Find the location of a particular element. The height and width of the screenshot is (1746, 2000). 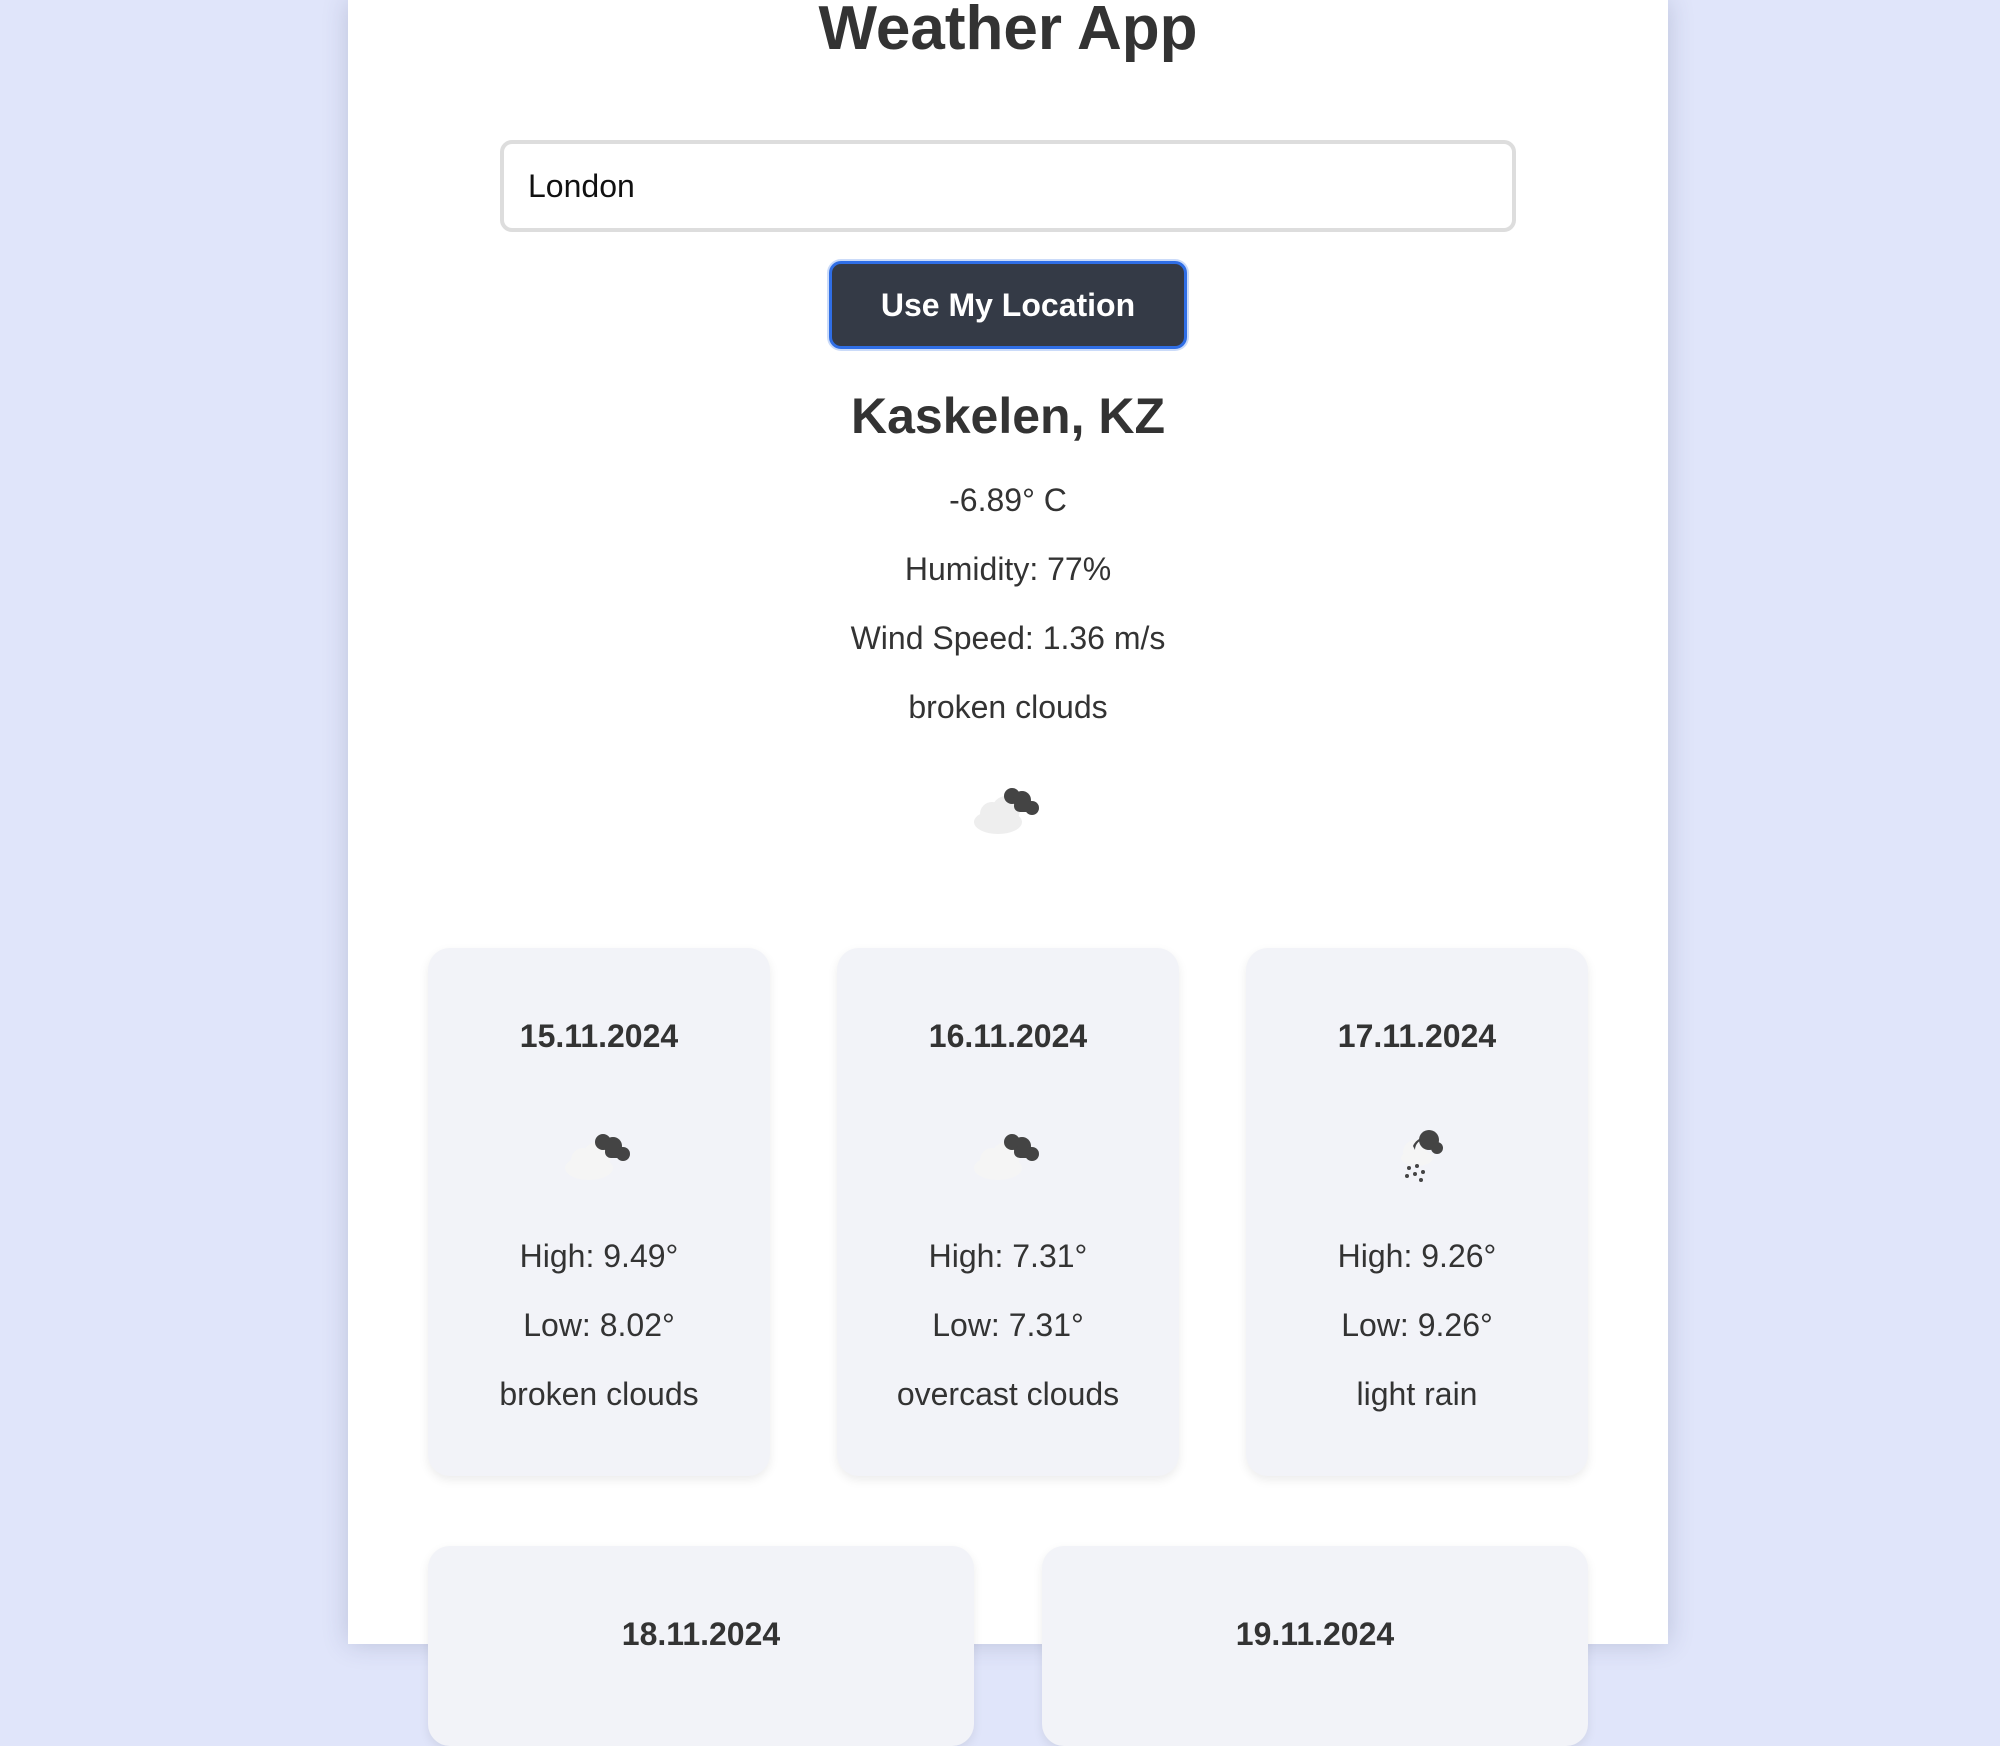

forecast-date: 17.11.2024 is located at coordinates (1417, 1036).